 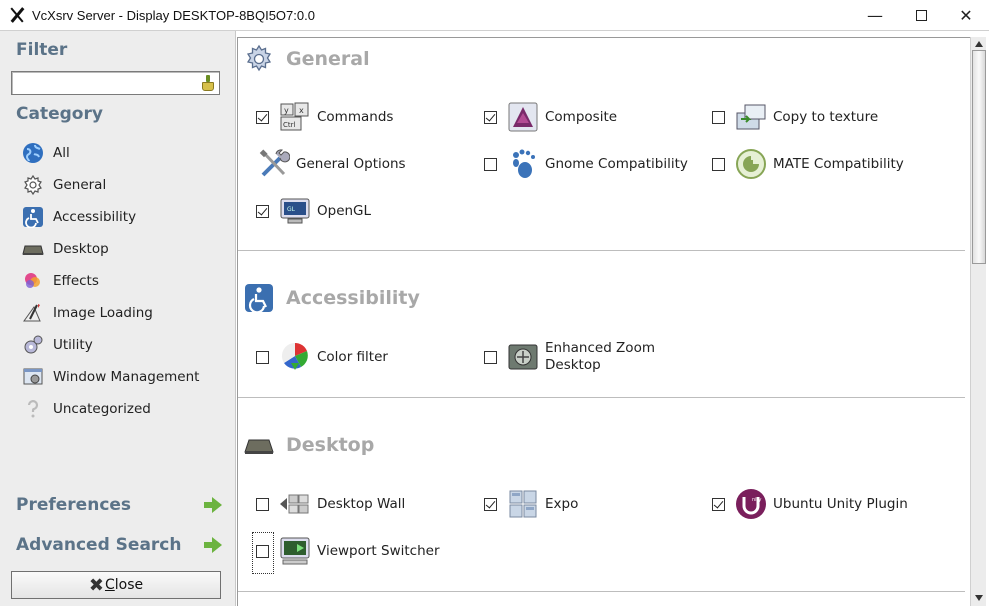 I want to click on utility-icon, so click(x=33, y=345).